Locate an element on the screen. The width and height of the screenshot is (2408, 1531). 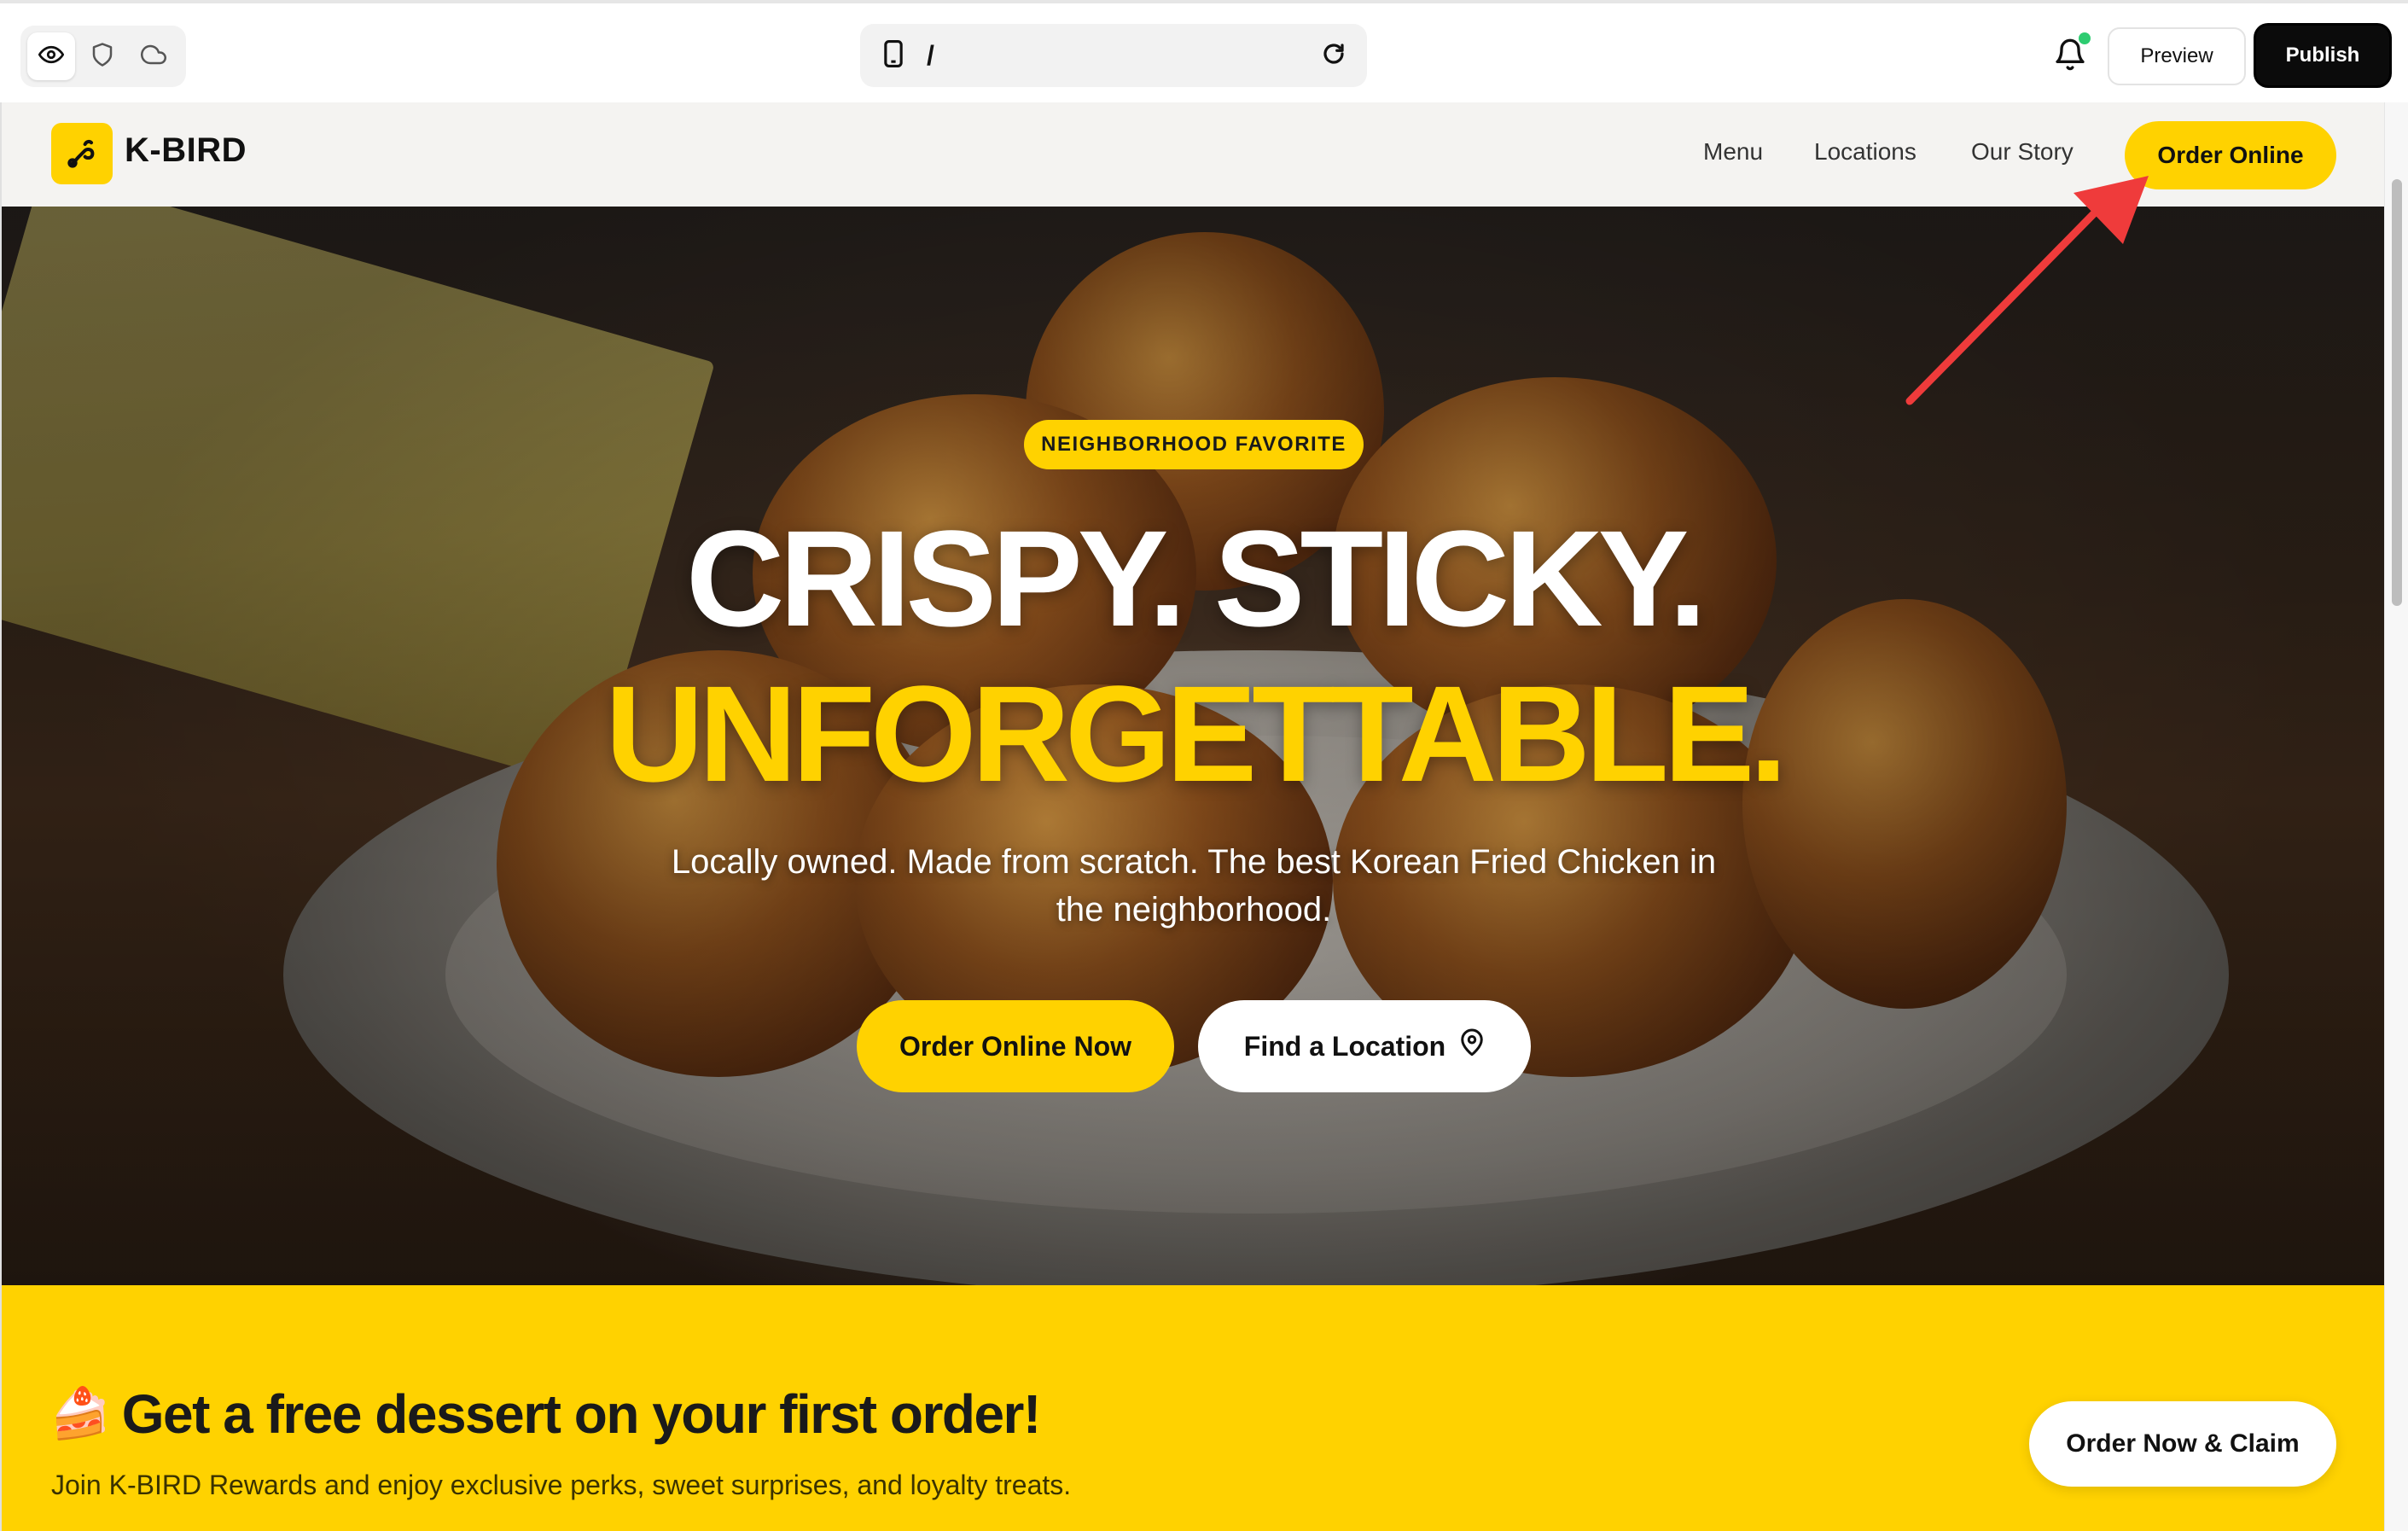
map-pin-icon is located at coordinates (1472, 1046).